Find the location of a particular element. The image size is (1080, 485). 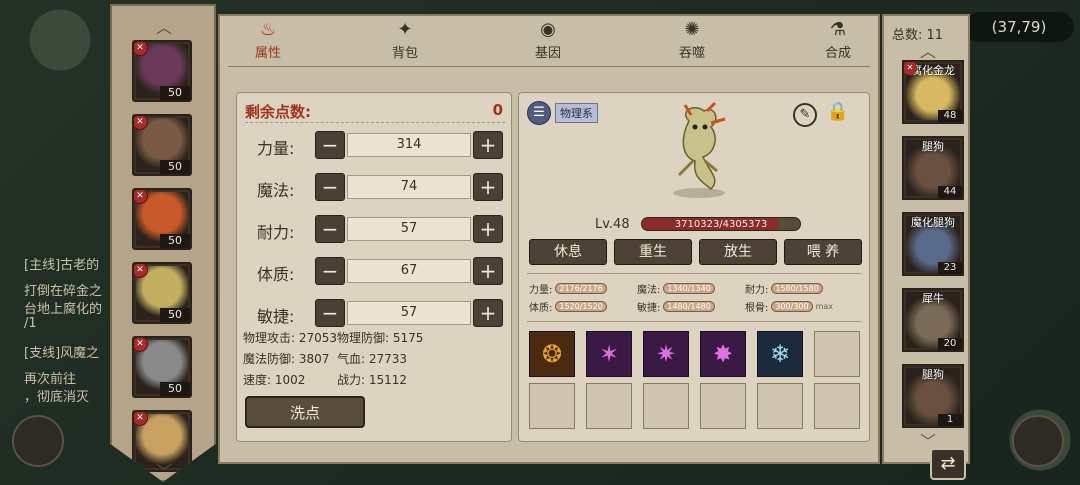

quest-line: 台地上腐化的 is located at coordinates (63, 309).